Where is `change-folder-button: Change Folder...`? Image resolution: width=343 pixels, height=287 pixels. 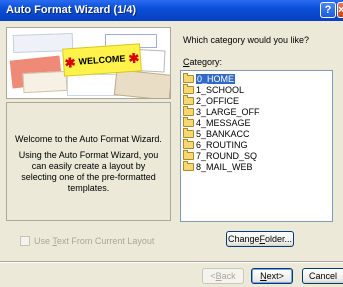
change-folder-button: Change Folder... is located at coordinates (260, 239).